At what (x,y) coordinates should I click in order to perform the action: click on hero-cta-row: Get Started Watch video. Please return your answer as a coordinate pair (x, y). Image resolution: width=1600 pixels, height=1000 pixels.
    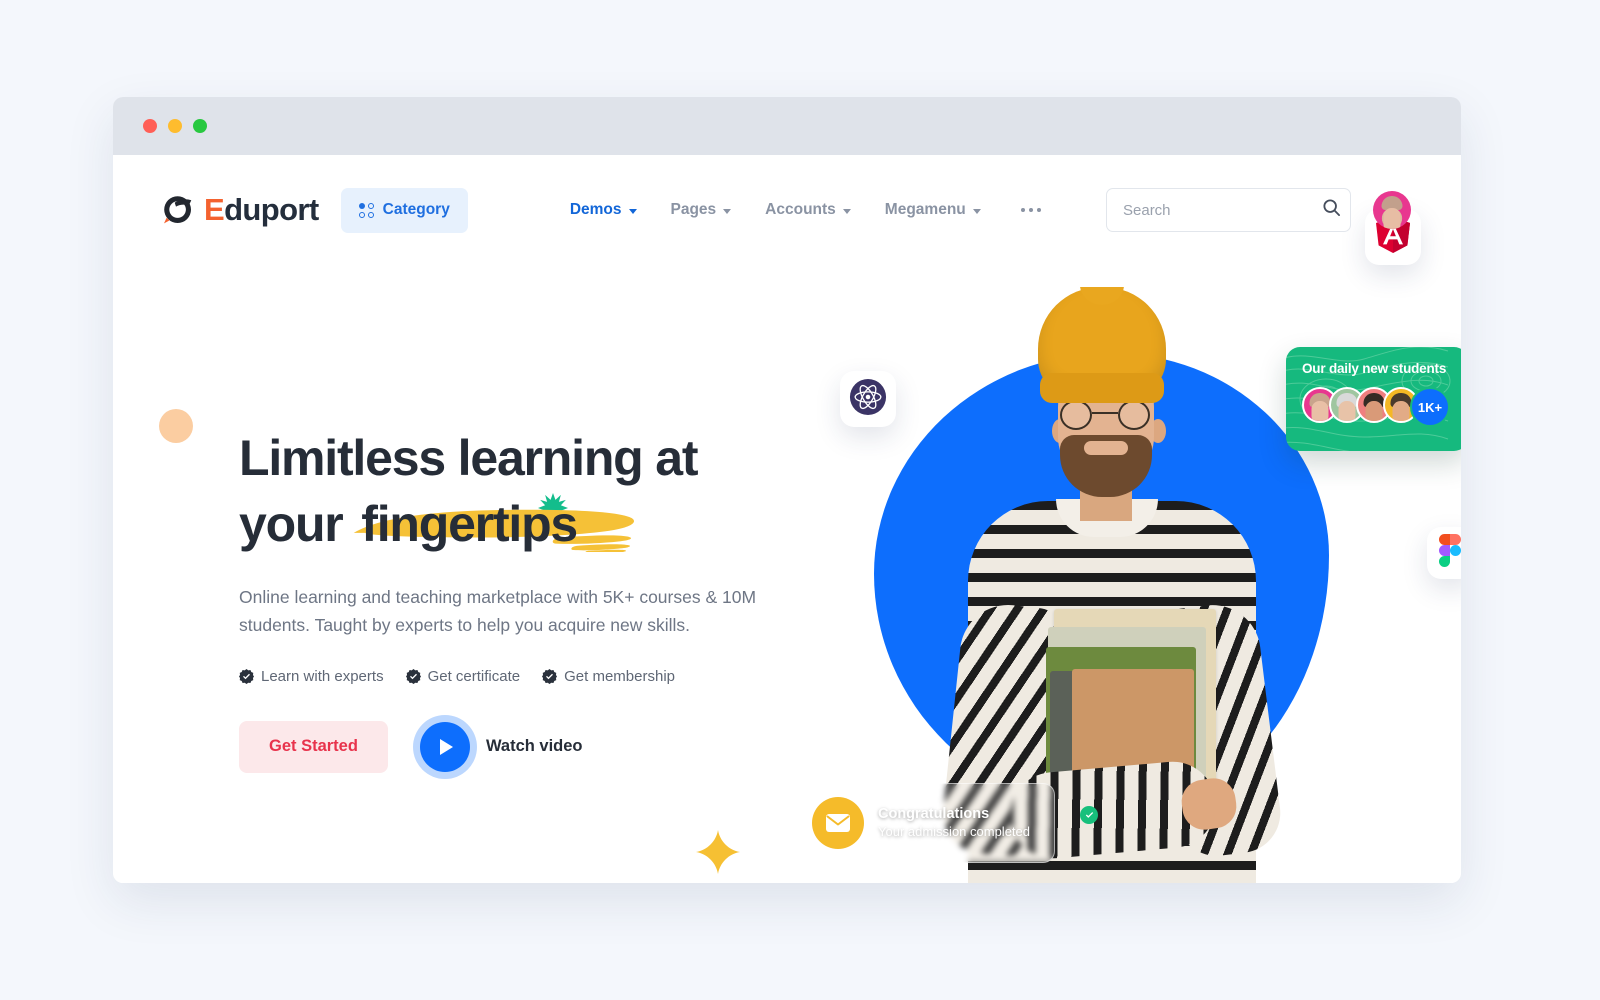
    Looking at the image, I should click on (519, 746).